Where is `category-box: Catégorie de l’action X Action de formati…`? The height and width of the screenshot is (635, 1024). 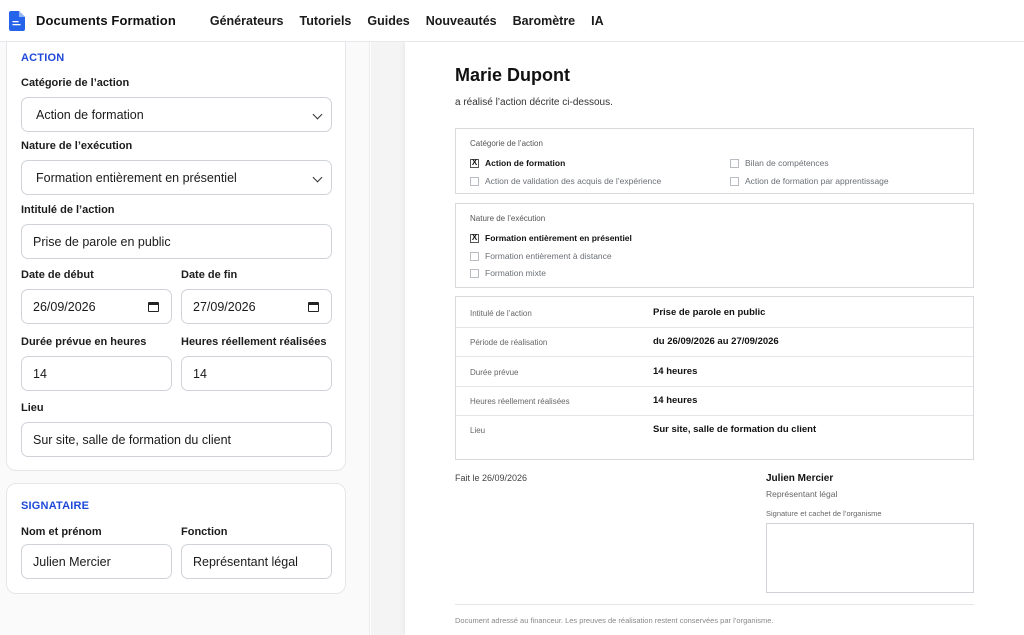 category-box: Catégorie de l’action X Action de formati… is located at coordinates (714, 161).